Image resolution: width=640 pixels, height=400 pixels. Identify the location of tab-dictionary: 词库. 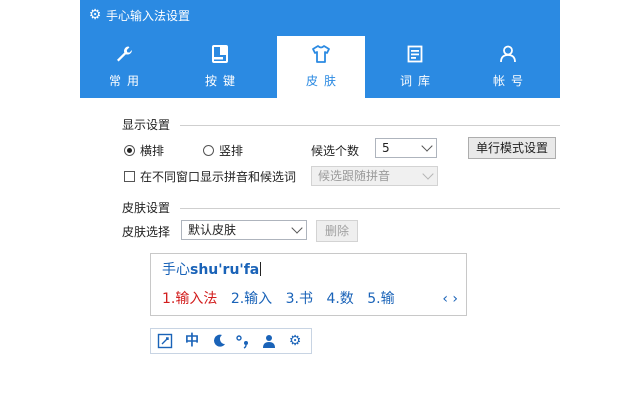
(415, 67).